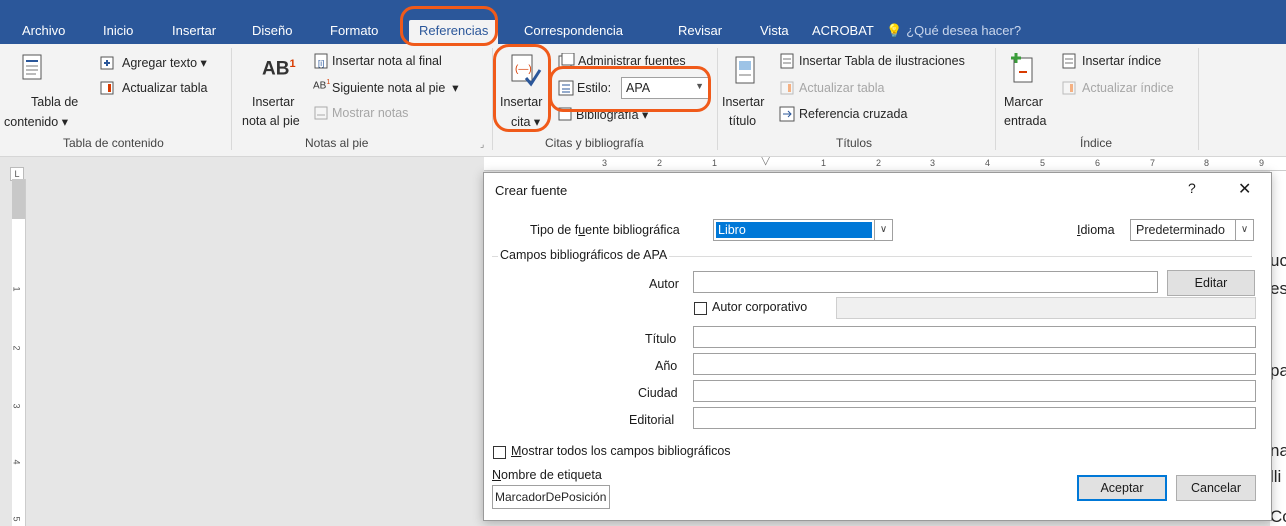 The height and width of the screenshot is (526, 1286). What do you see at coordinates (843, 32) in the screenshot?
I see `tab-acrobat: ACROBAT` at bounding box center [843, 32].